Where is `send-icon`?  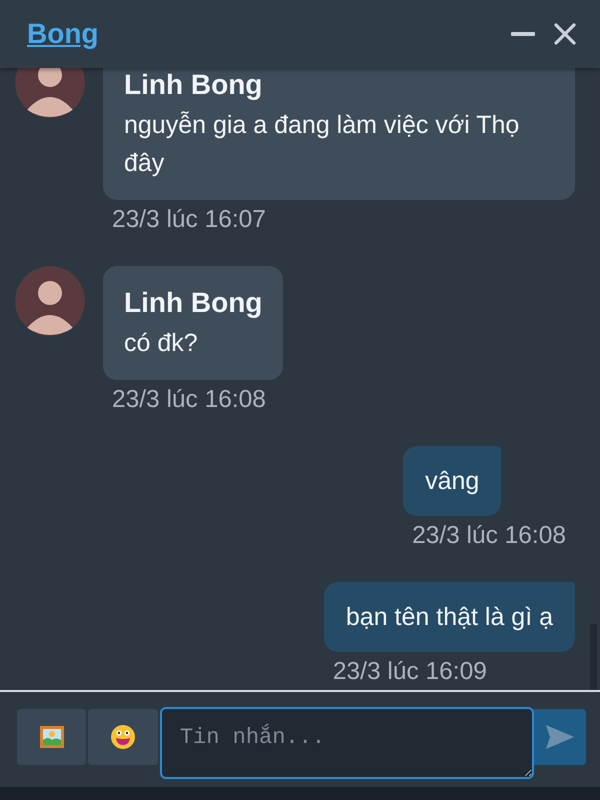 send-icon is located at coordinates (560, 737).